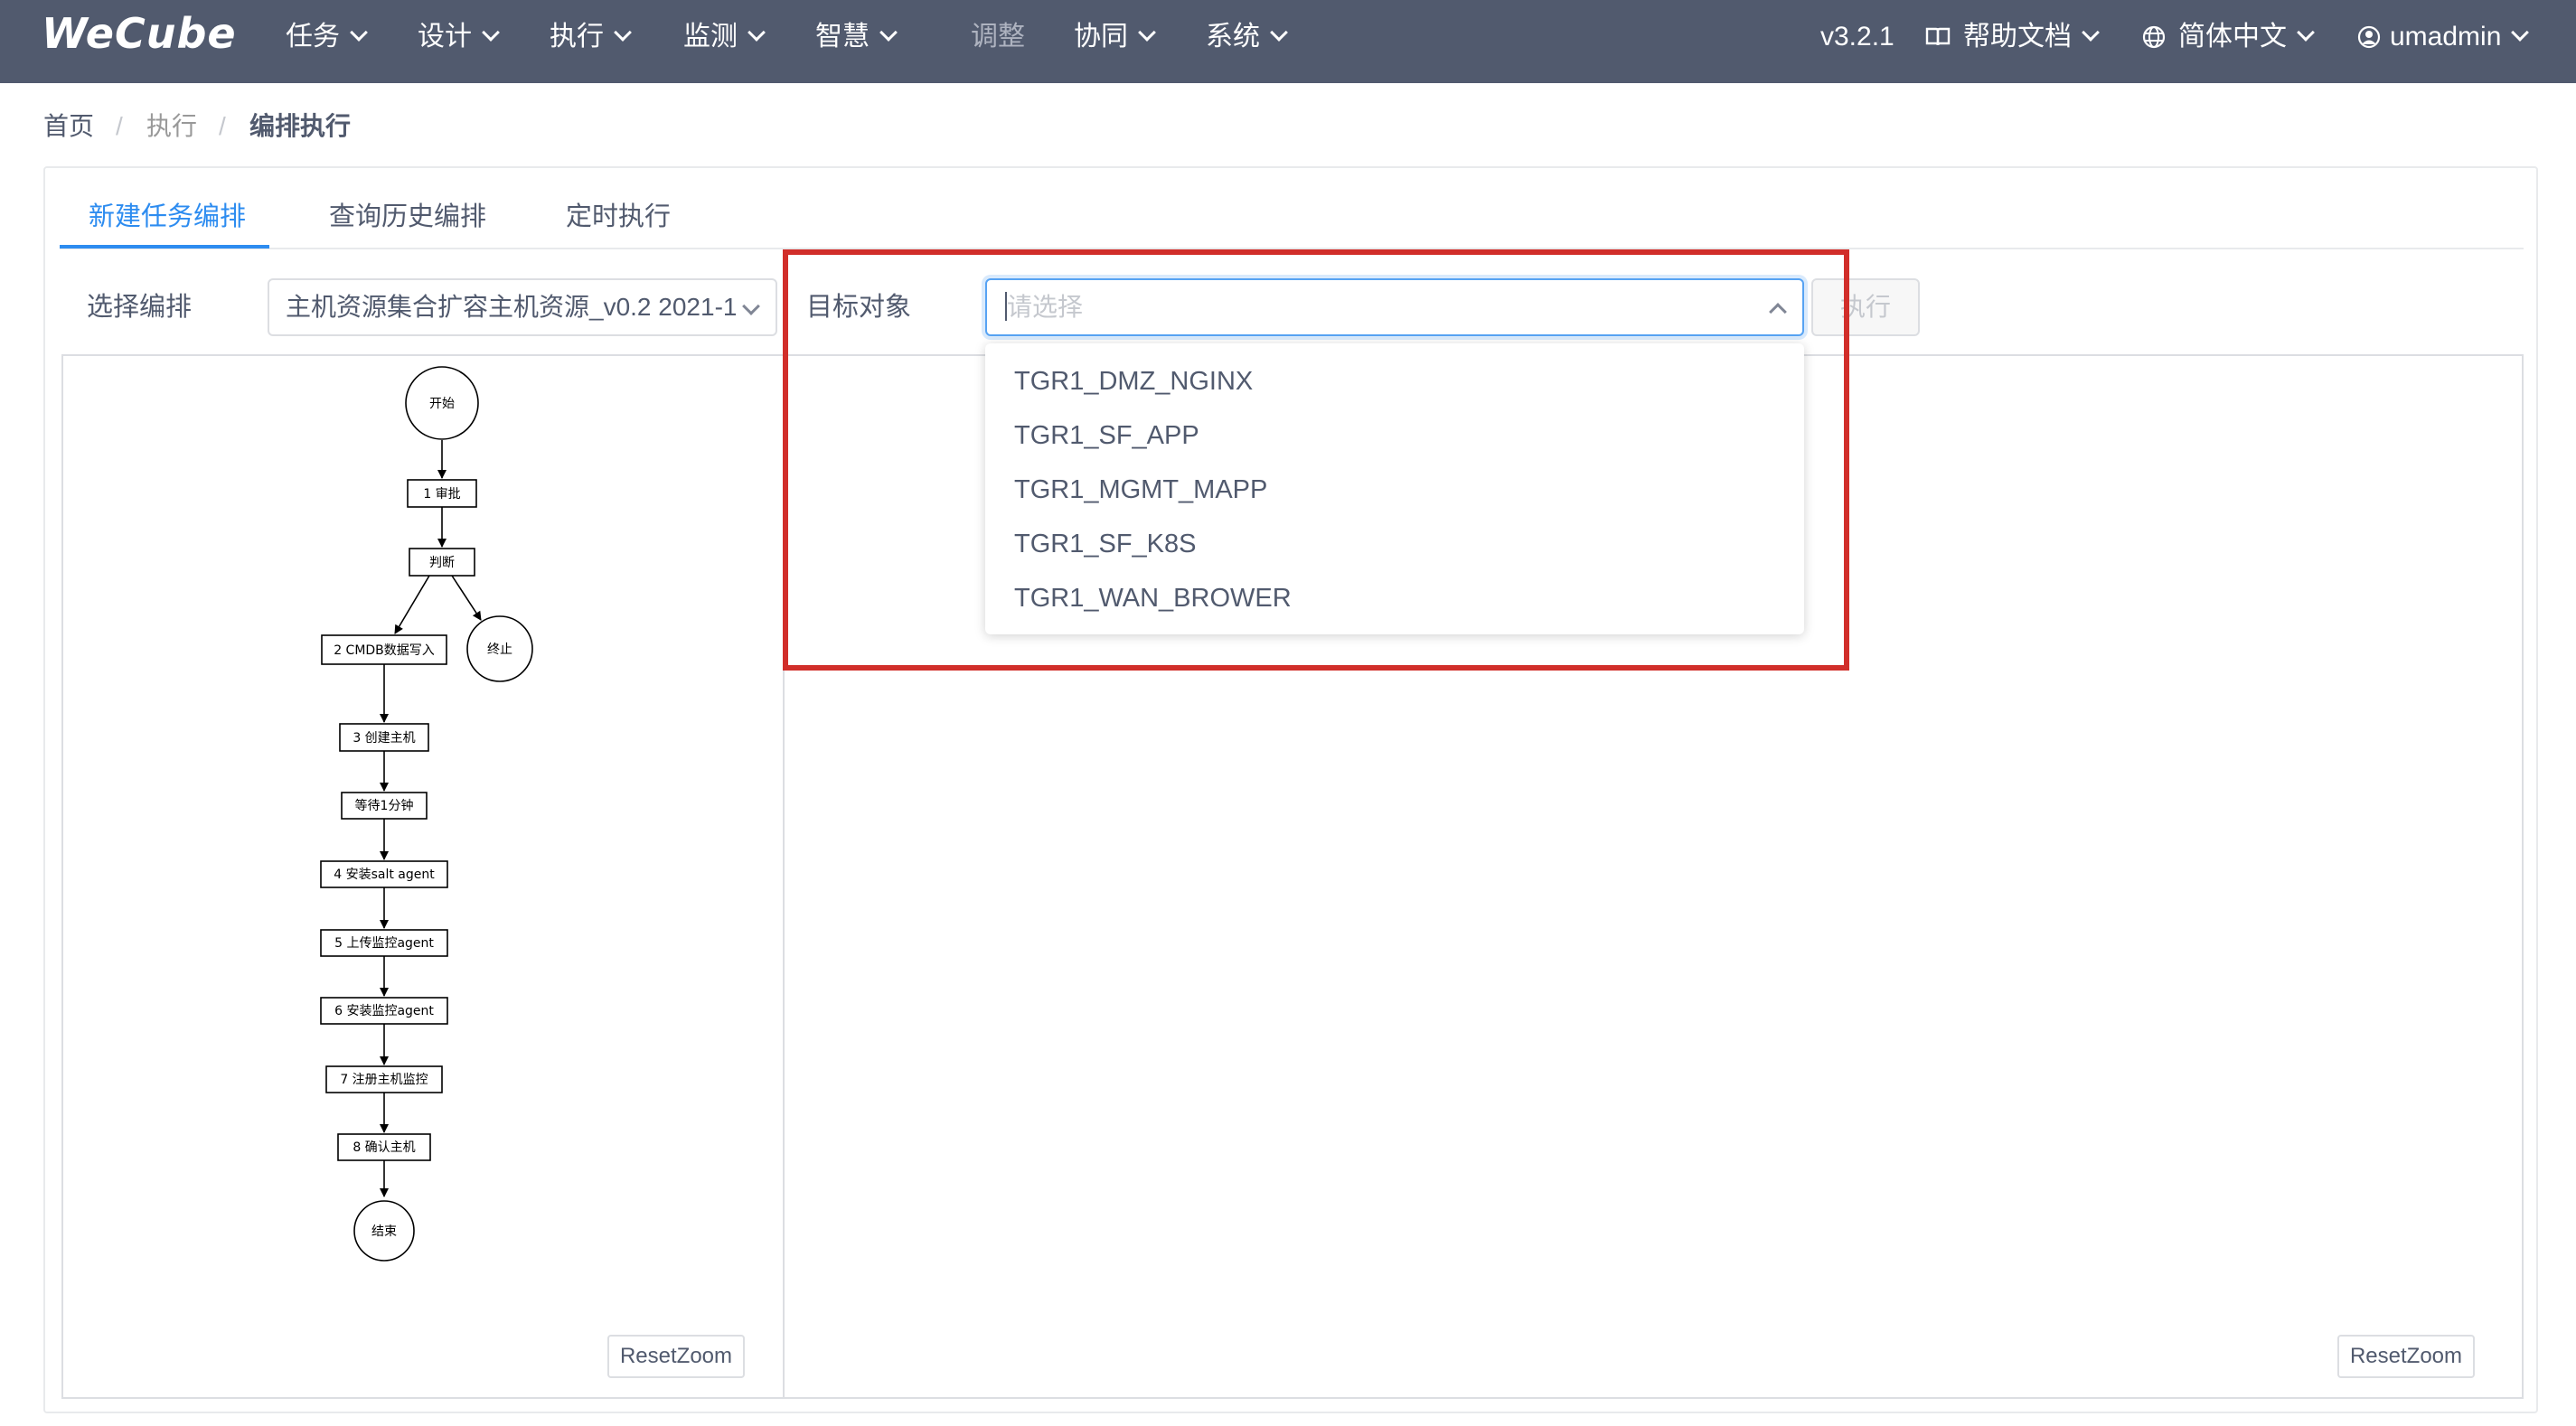 Image resolution: width=2576 pixels, height=1426 pixels. I want to click on language-label: 简体中文, so click(2232, 37).